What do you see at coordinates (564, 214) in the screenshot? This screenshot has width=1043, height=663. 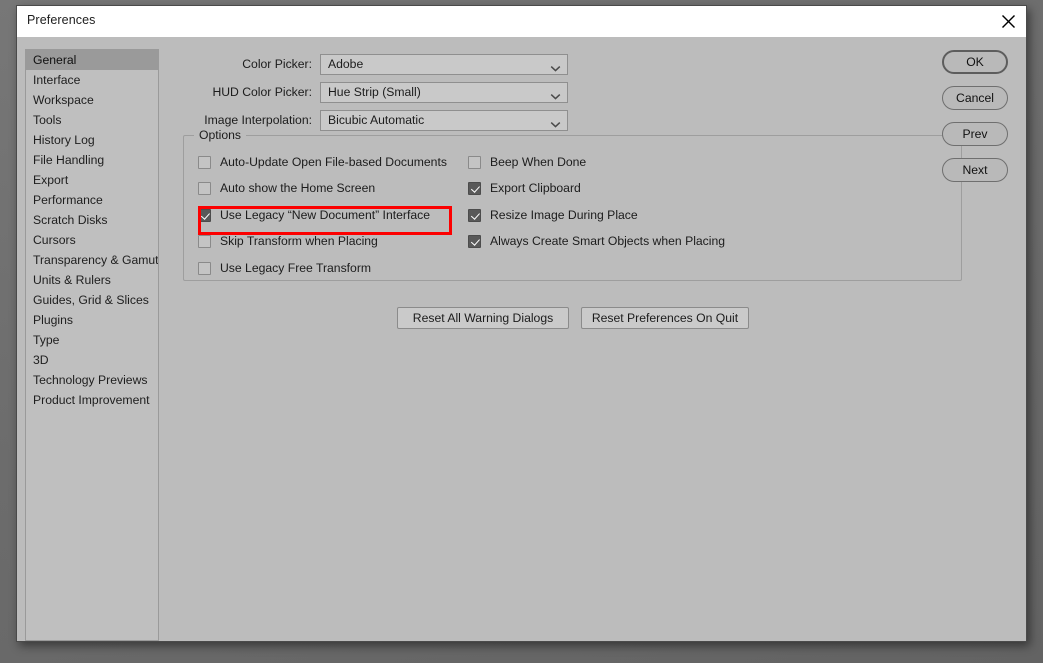 I see `checkbox-label: Resize Image During Place` at bounding box center [564, 214].